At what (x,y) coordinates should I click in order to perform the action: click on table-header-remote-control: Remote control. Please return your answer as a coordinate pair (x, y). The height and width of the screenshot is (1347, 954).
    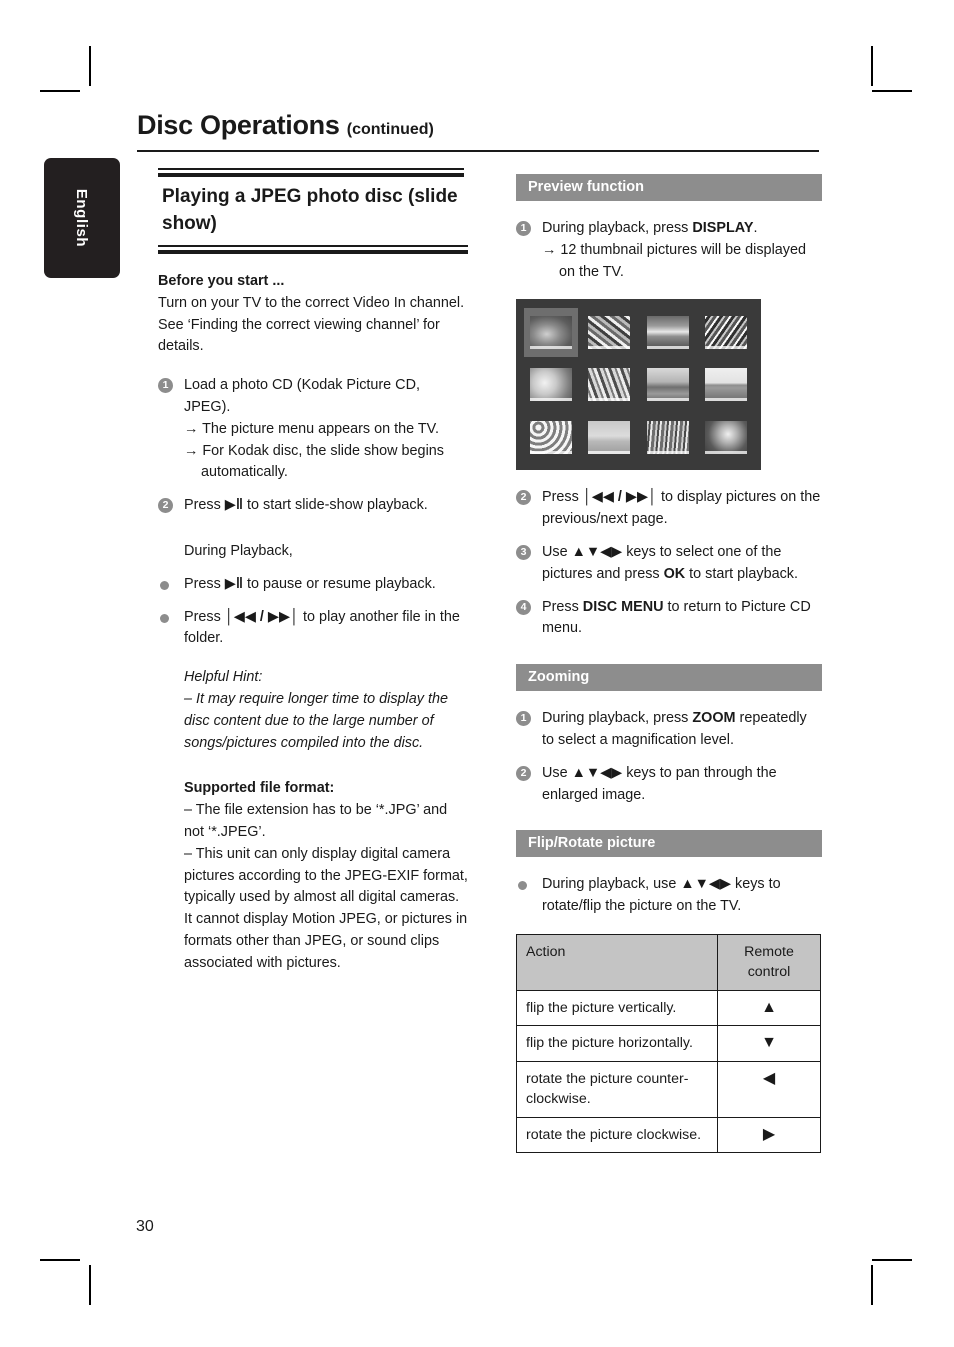
    Looking at the image, I should click on (769, 962).